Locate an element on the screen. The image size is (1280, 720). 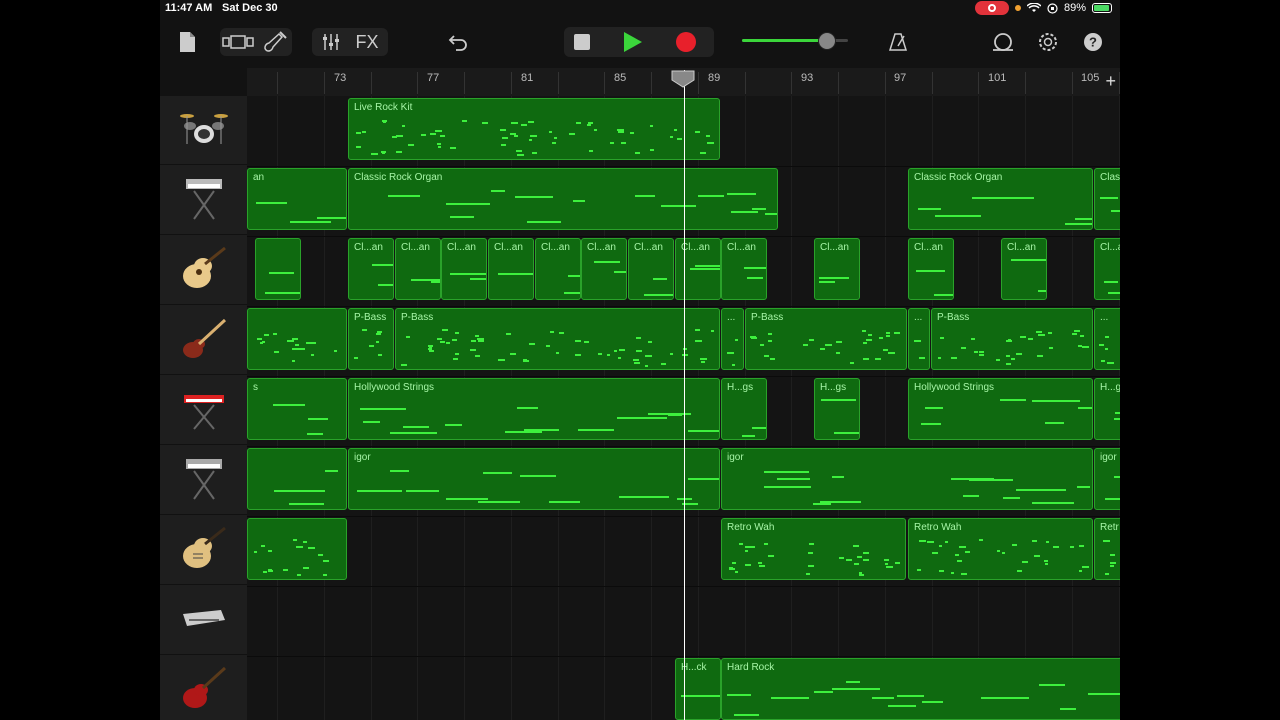
fx-button: FX is located at coordinates (367, 42).